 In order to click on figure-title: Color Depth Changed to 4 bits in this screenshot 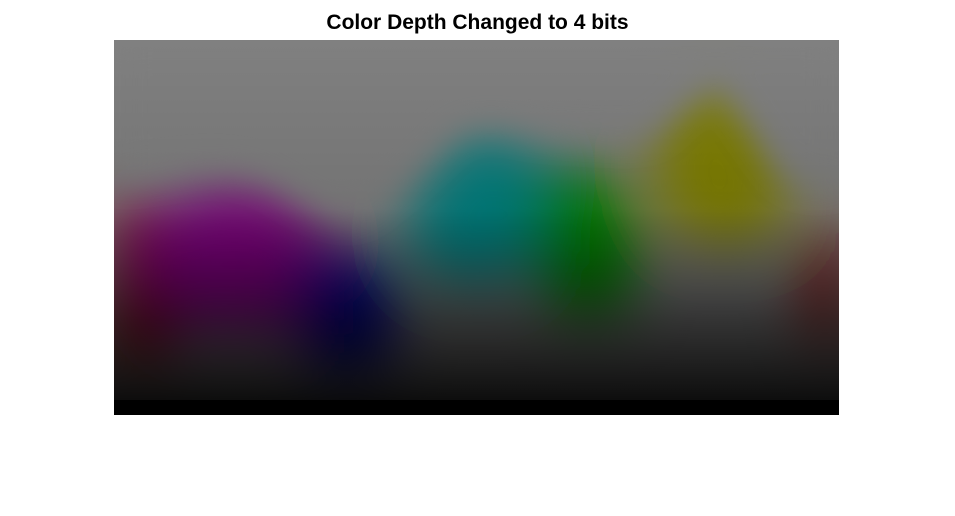, I will do `click(477, 22)`.